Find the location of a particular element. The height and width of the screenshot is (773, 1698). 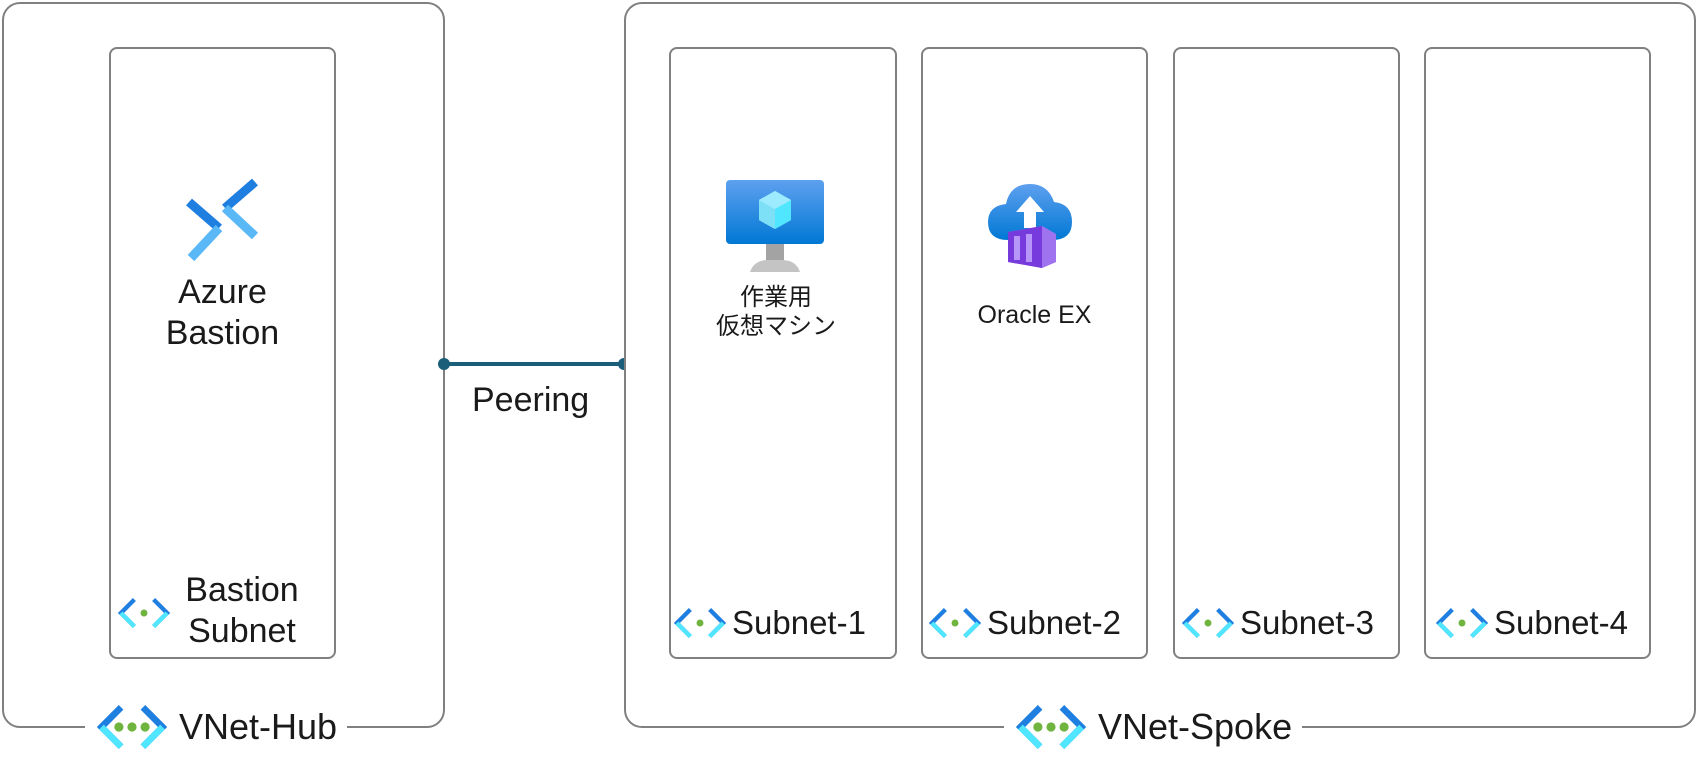

bastion-resource-label: Azure Bastion is located at coordinates (222, 313).